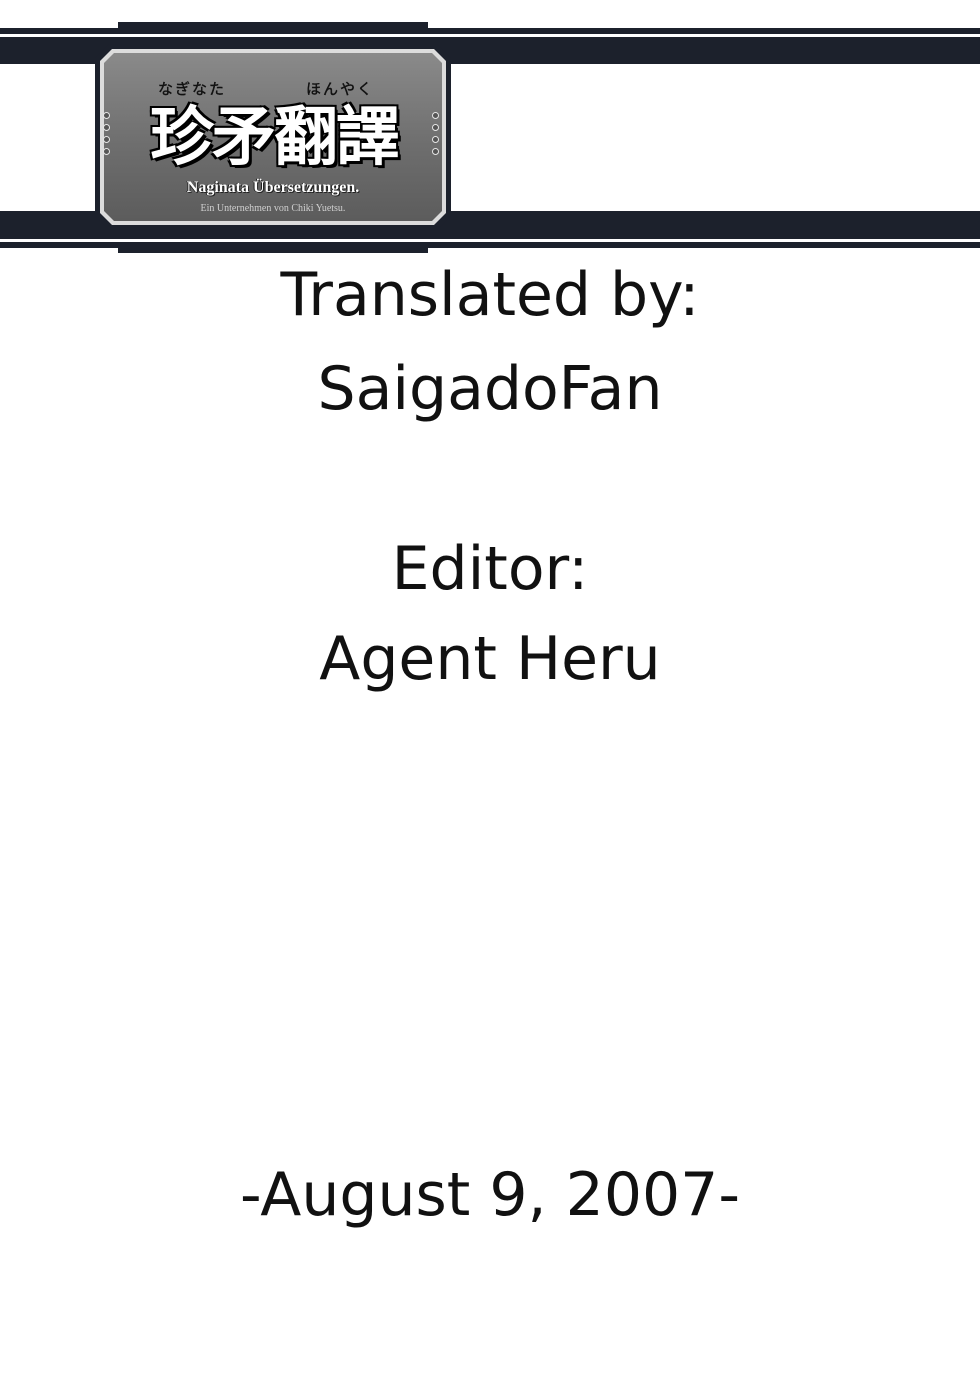 This screenshot has height=1400, width=980. I want to click on rivet-dots-right, so click(437, 136).